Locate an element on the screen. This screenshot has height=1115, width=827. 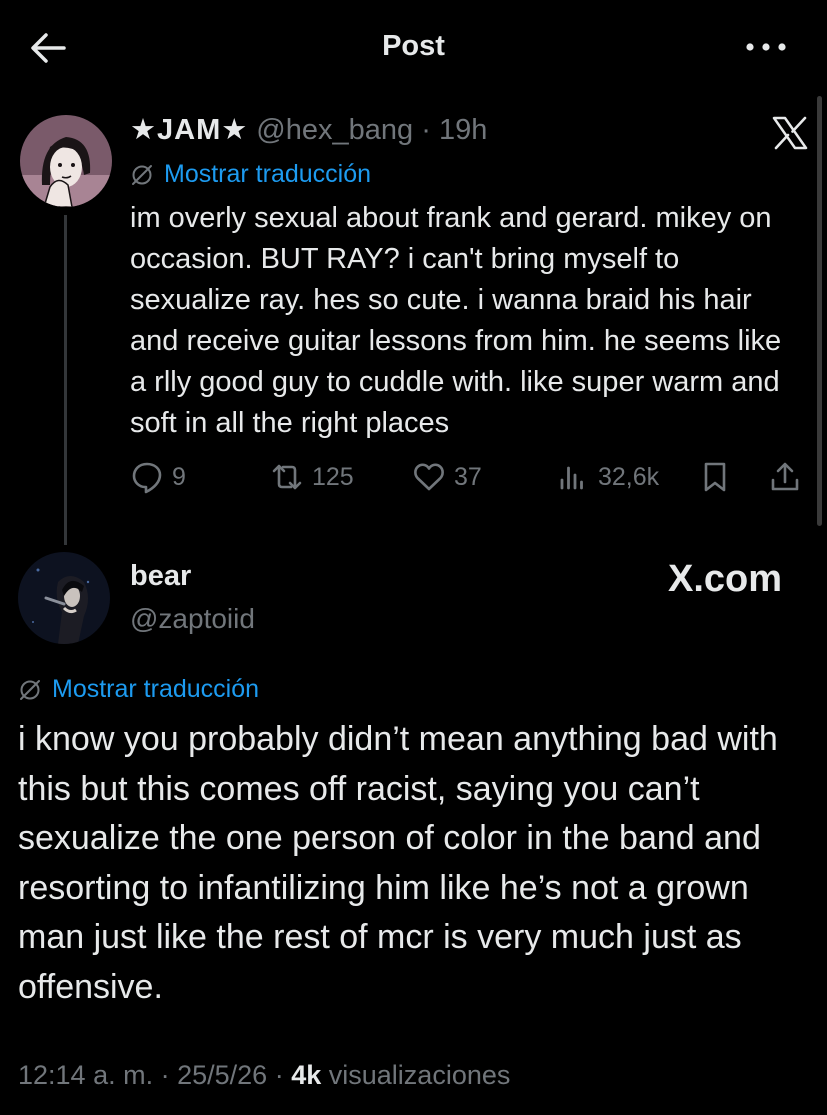
reply-button: 9 is located at coordinates (158, 477).